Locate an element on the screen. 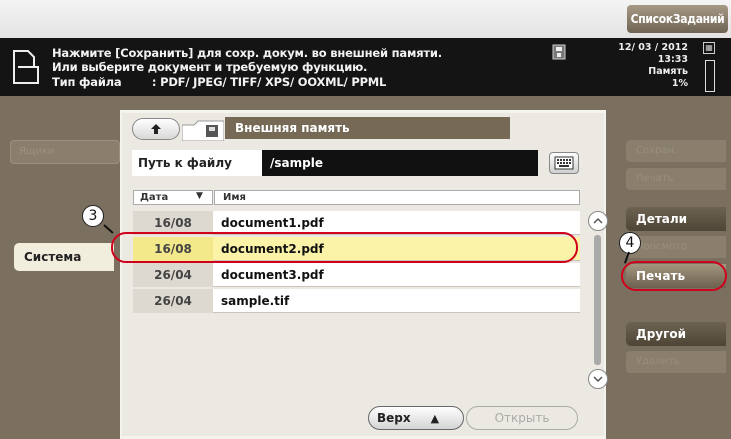 This screenshot has width=731, height=439. left-tab-boxes: Ящики is located at coordinates (65, 152).